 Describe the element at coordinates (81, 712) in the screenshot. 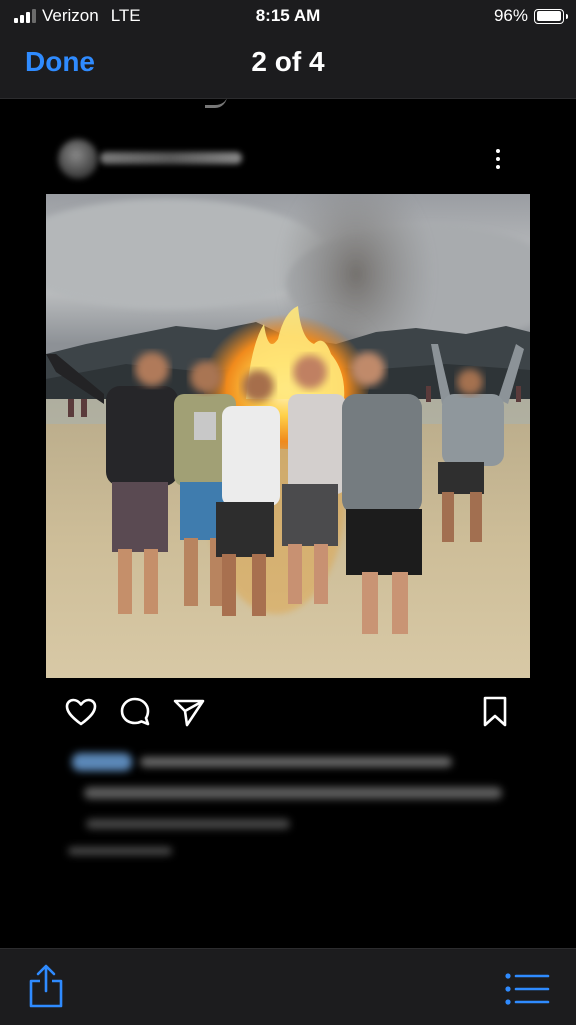

I see `heart-icon` at that location.